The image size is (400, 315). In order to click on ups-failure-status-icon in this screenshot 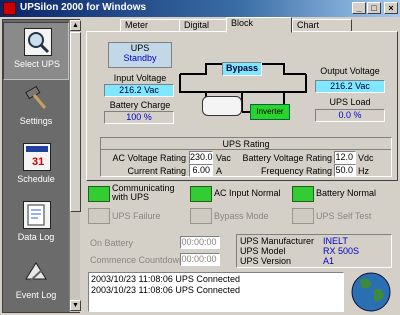, I will do `click(99, 216)`.